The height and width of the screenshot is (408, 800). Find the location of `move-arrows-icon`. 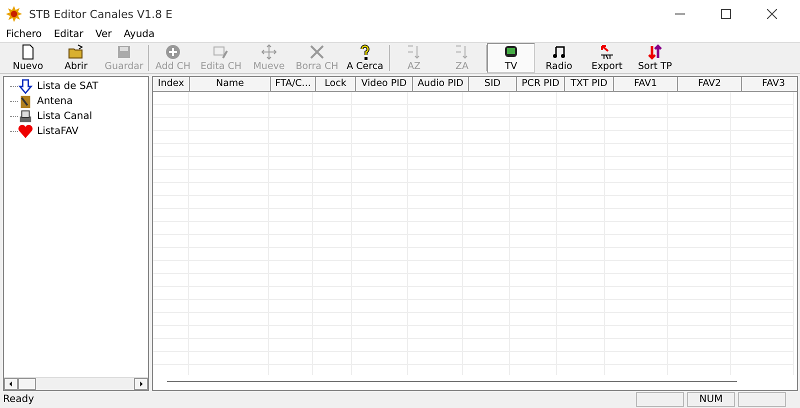

move-arrows-icon is located at coordinates (269, 52).